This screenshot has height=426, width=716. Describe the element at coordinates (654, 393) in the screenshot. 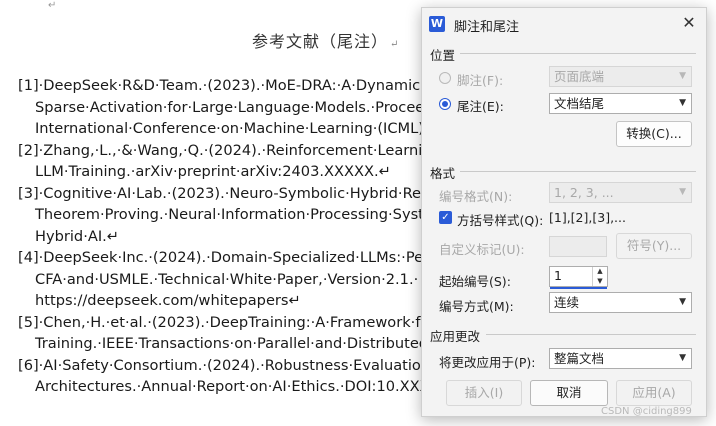

I see `apply-button: 应用(A)` at that location.